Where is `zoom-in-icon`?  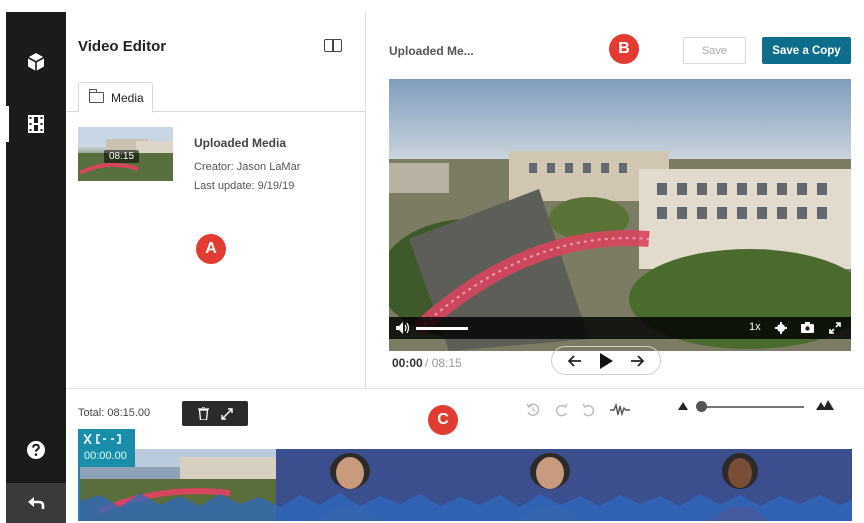 zoom-in-icon is located at coordinates (825, 405).